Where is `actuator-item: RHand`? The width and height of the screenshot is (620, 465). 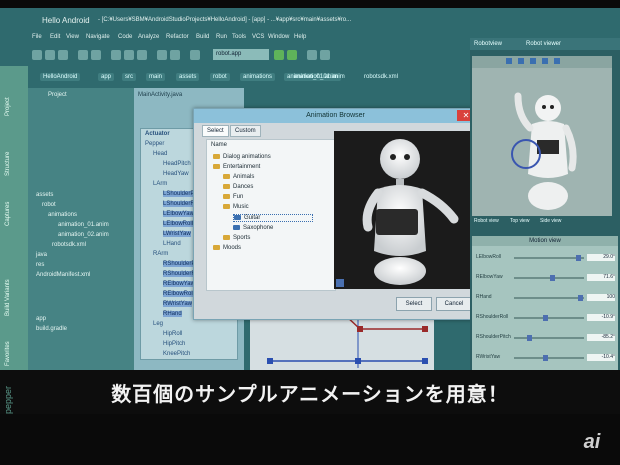
actuator-item: RHand is located at coordinates (172, 314).